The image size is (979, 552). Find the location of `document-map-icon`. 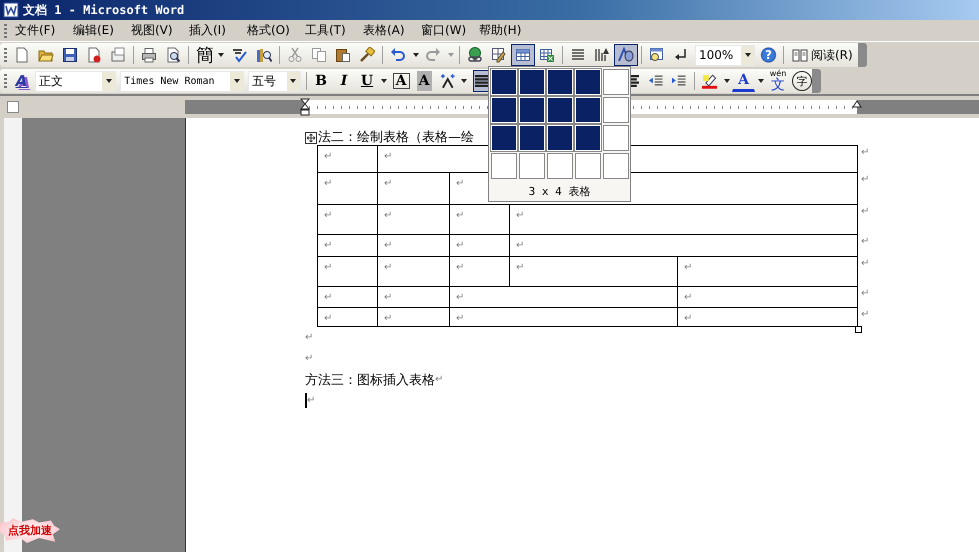

document-map-icon is located at coordinates (657, 55).